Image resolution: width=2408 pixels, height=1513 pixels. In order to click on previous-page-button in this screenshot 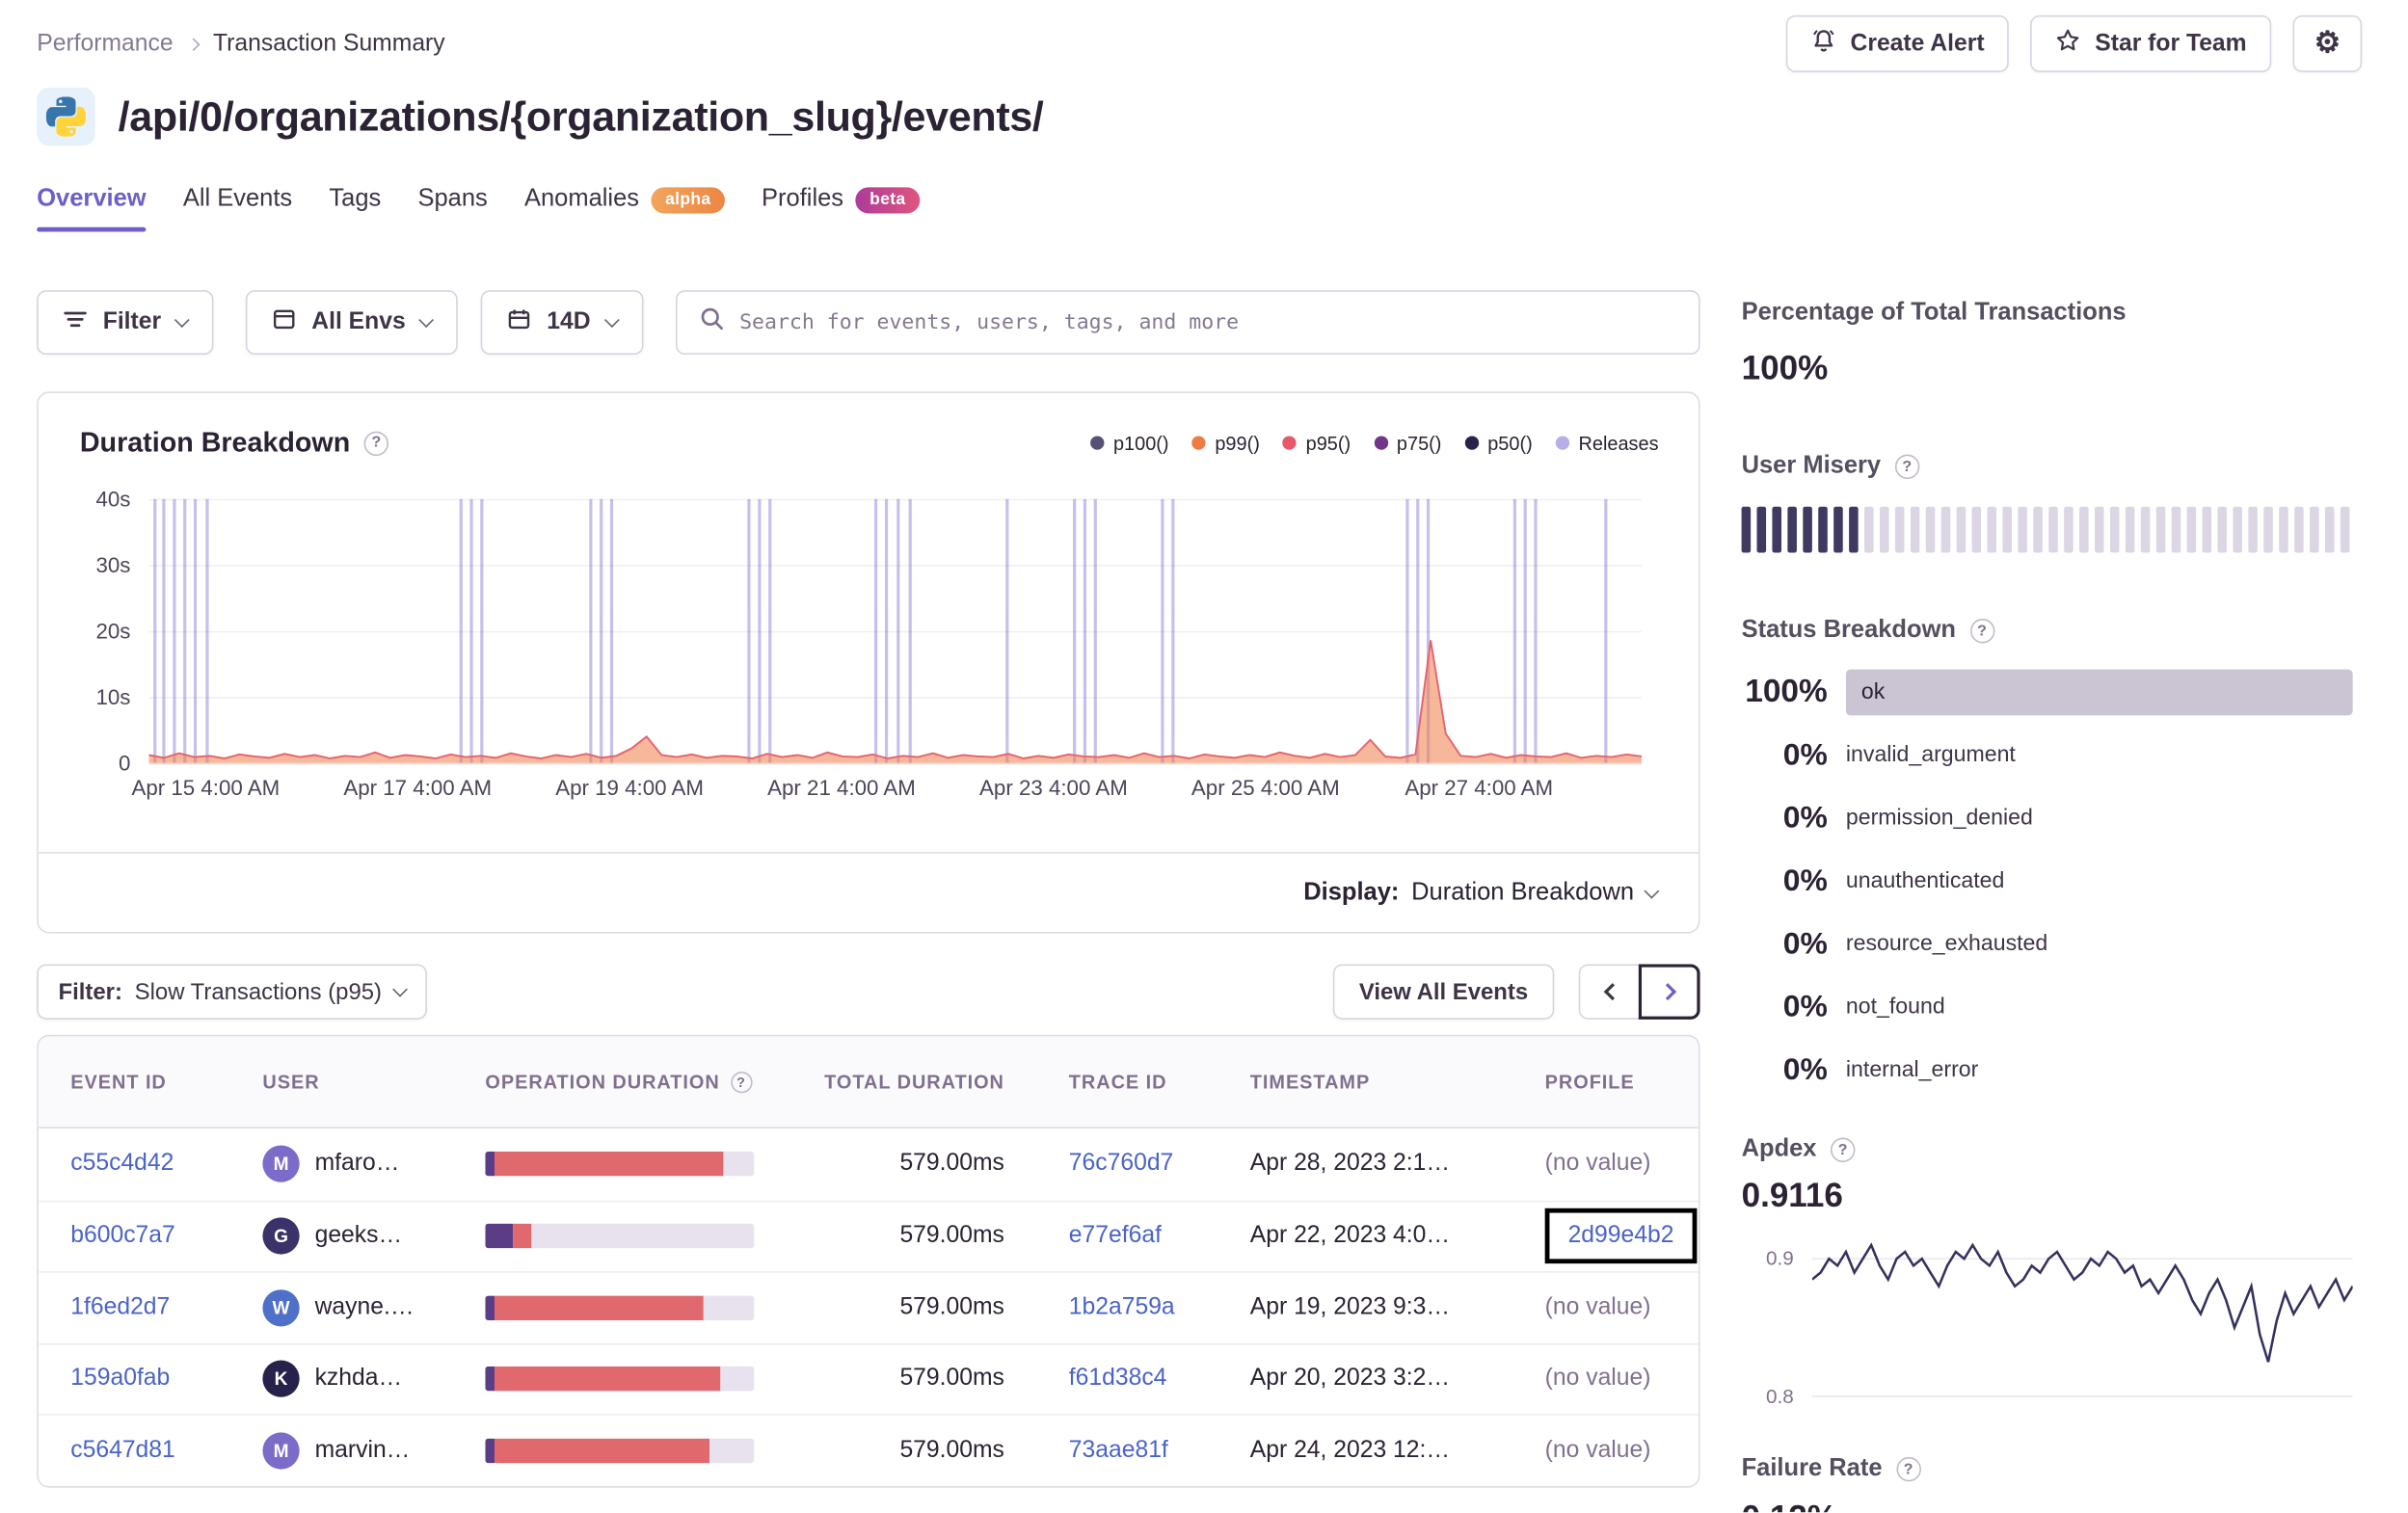, I will do `click(1609, 992)`.